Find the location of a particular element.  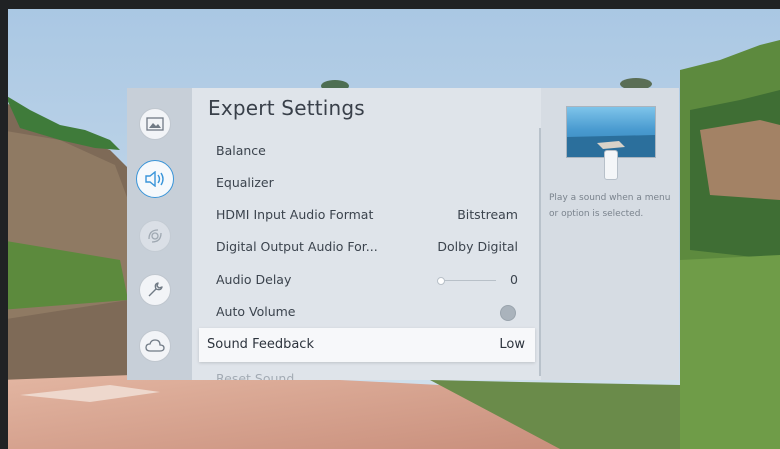

menu-item-value: 0 is located at coordinates (514, 279).